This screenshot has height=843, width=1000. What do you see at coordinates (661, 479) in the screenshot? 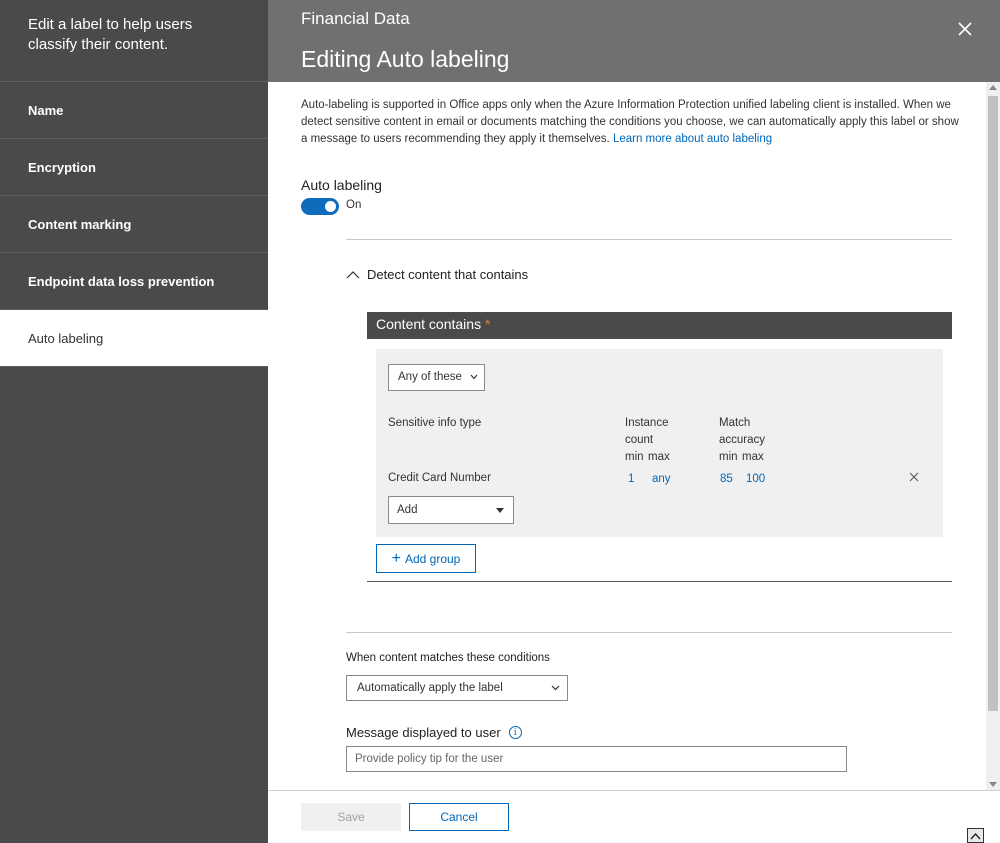
I see `instance-max-value: any` at bounding box center [661, 479].